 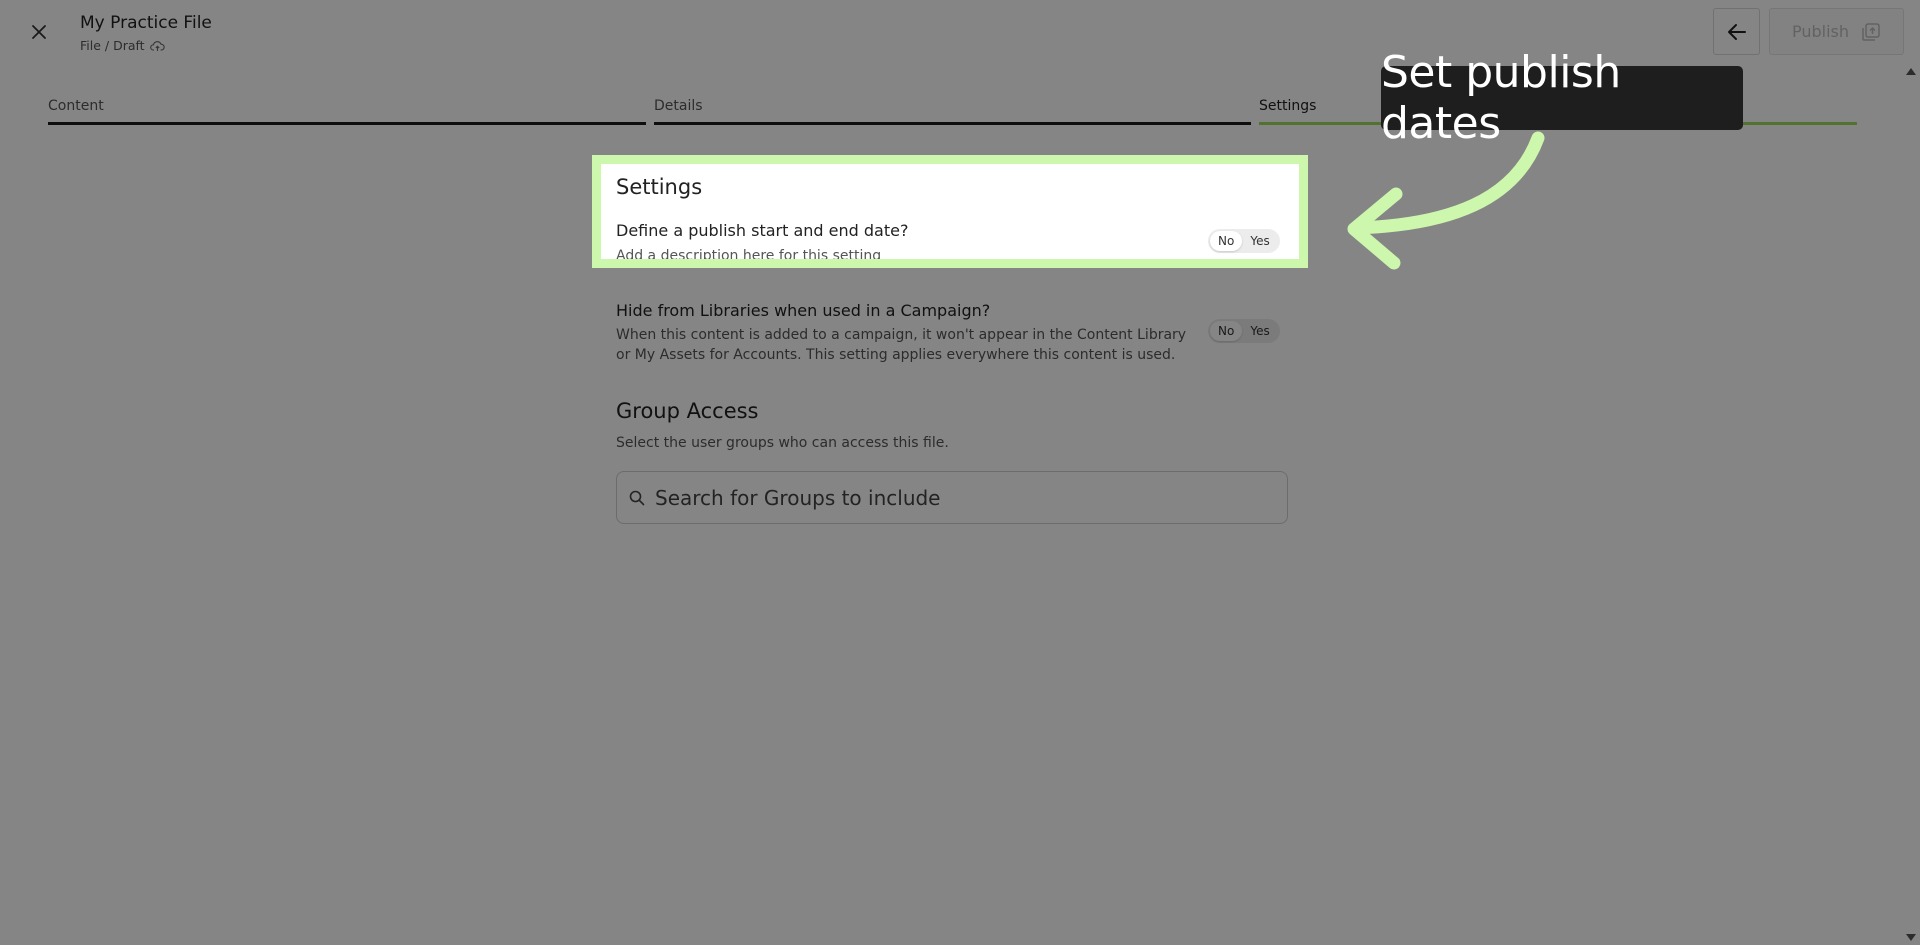 What do you see at coordinates (1226, 241) in the screenshot?
I see `toggle-option-no: No` at bounding box center [1226, 241].